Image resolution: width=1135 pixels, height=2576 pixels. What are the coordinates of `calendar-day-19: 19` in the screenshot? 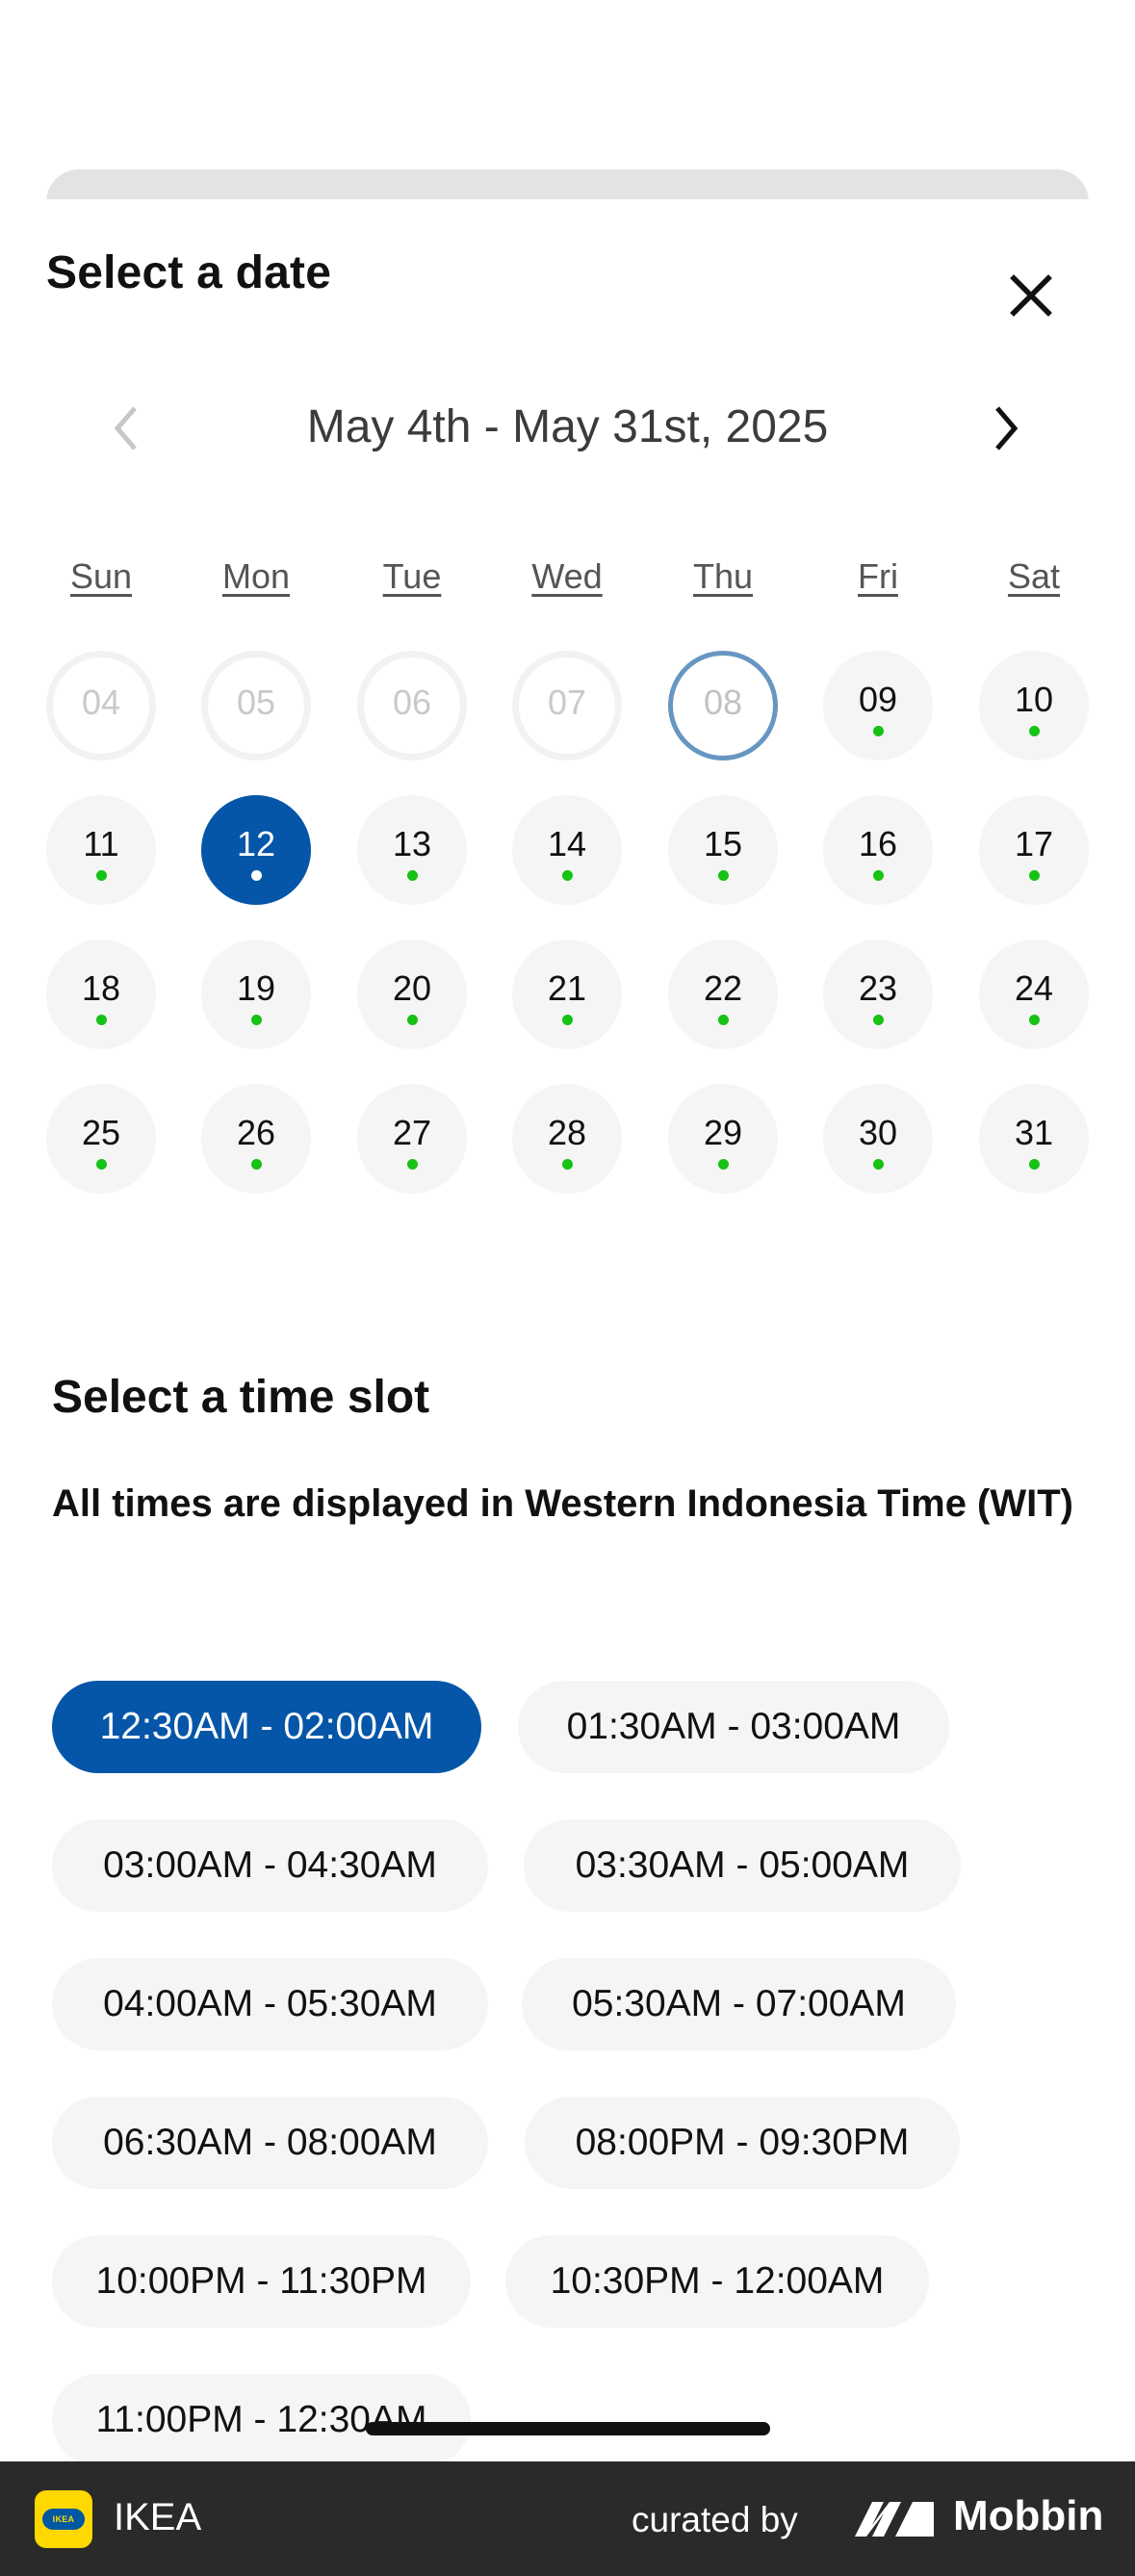 It's located at (256, 995).